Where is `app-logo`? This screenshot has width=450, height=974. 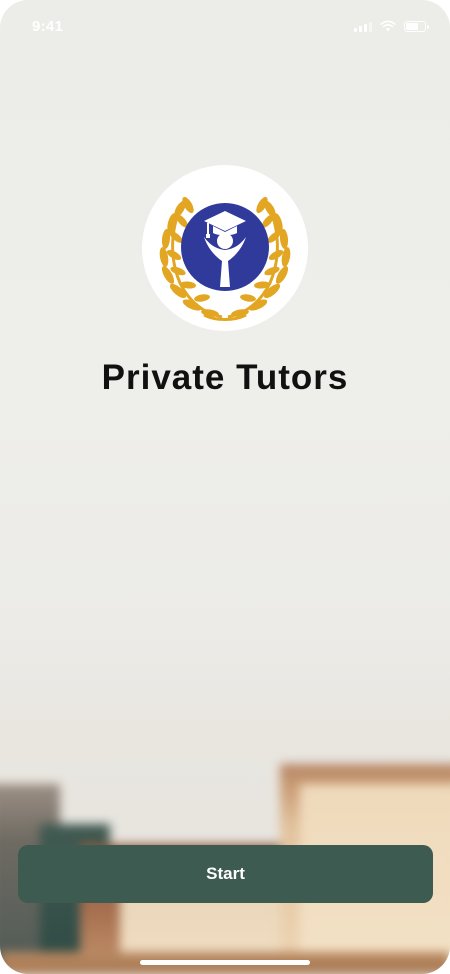
app-logo is located at coordinates (225, 248).